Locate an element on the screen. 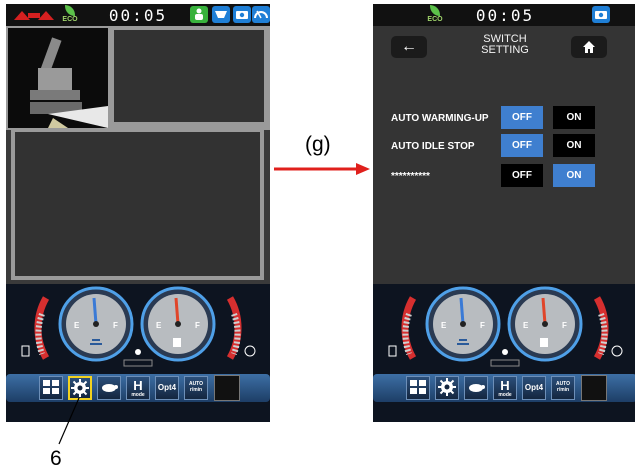 This screenshot has width=635, height=473. masked-setting-off-button: OFF is located at coordinates (522, 175).